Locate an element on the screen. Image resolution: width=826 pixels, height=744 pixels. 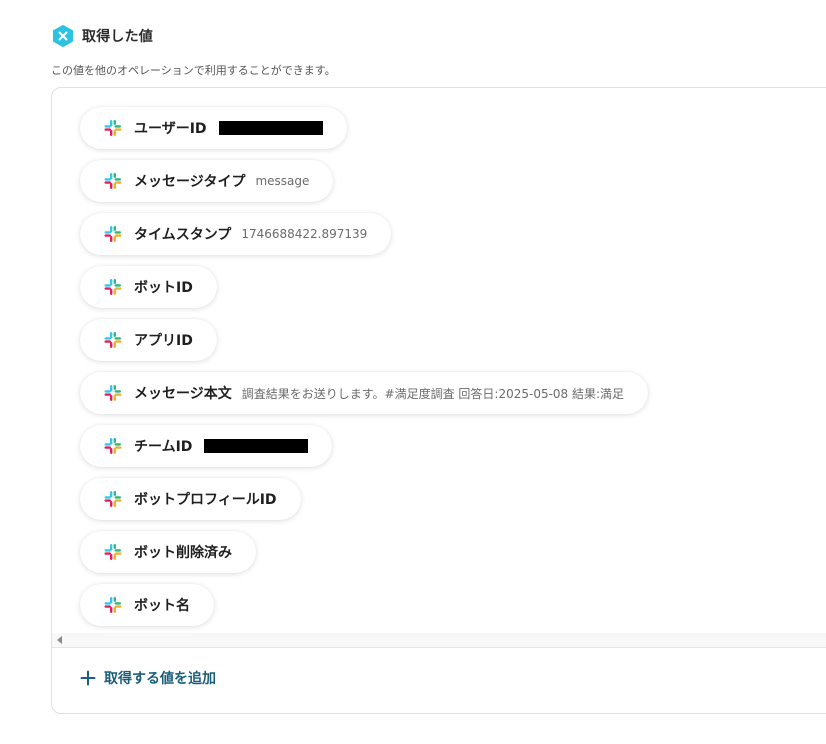
value-chip: チームID is located at coordinates (206, 446).